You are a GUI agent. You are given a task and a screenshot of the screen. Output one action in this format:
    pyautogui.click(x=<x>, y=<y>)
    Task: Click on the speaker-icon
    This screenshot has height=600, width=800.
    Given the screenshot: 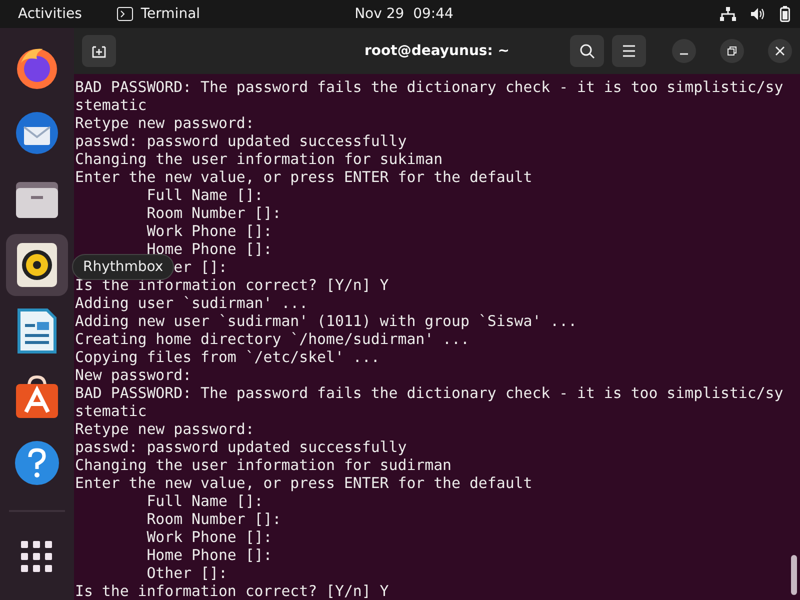 What is the action you would take?
    pyautogui.click(x=37, y=265)
    